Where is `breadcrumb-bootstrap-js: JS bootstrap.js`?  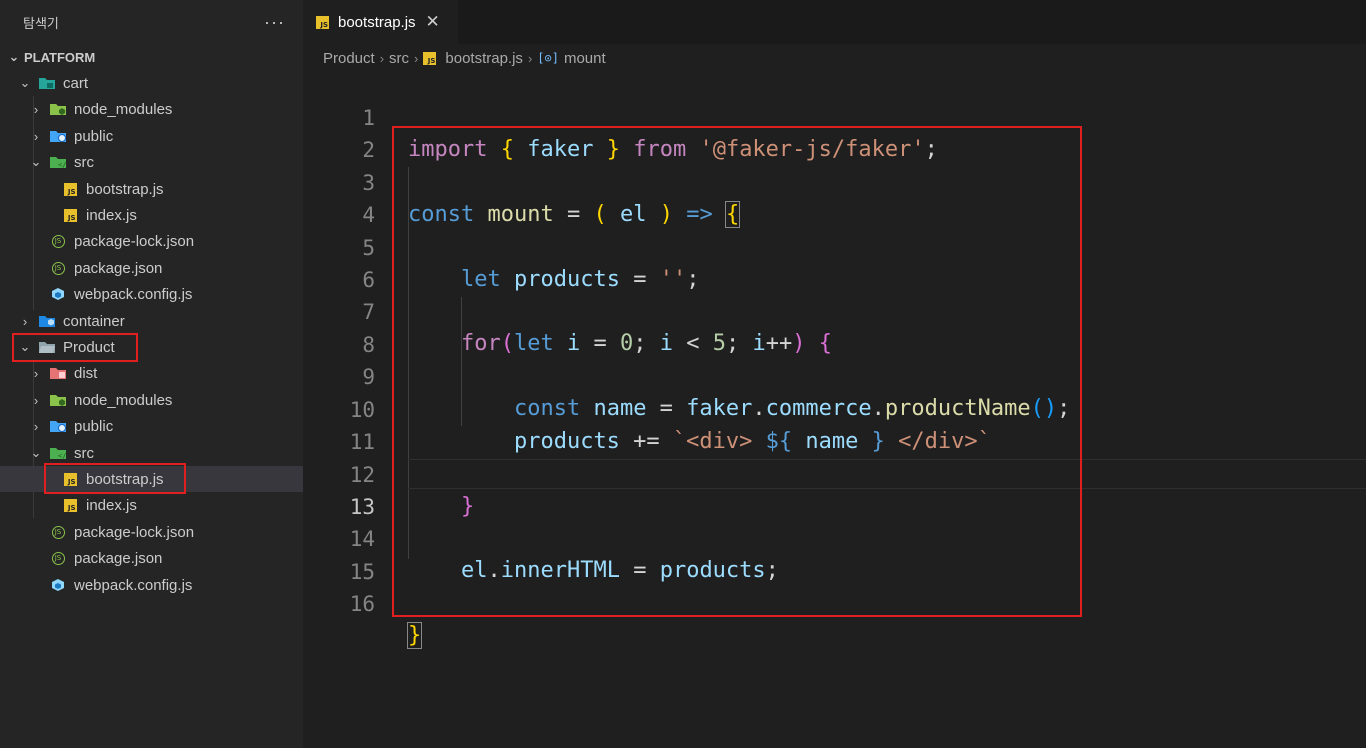 breadcrumb-bootstrap-js: JS bootstrap.js is located at coordinates (473, 58).